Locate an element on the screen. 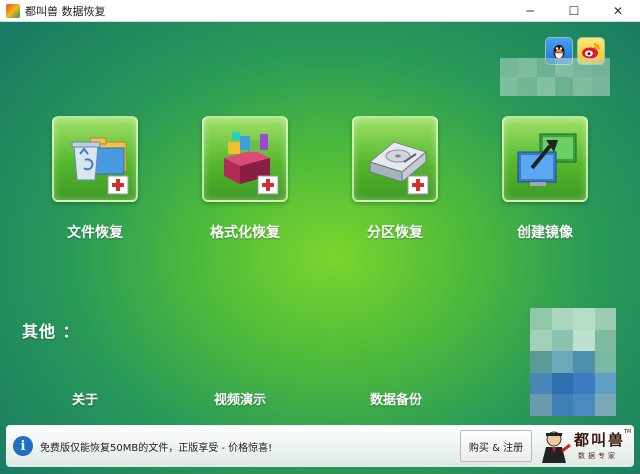 The width and height of the screenshot is (640, 474). feature-partition-recovery: 分区恢复 is located at coordinates (395, 179).